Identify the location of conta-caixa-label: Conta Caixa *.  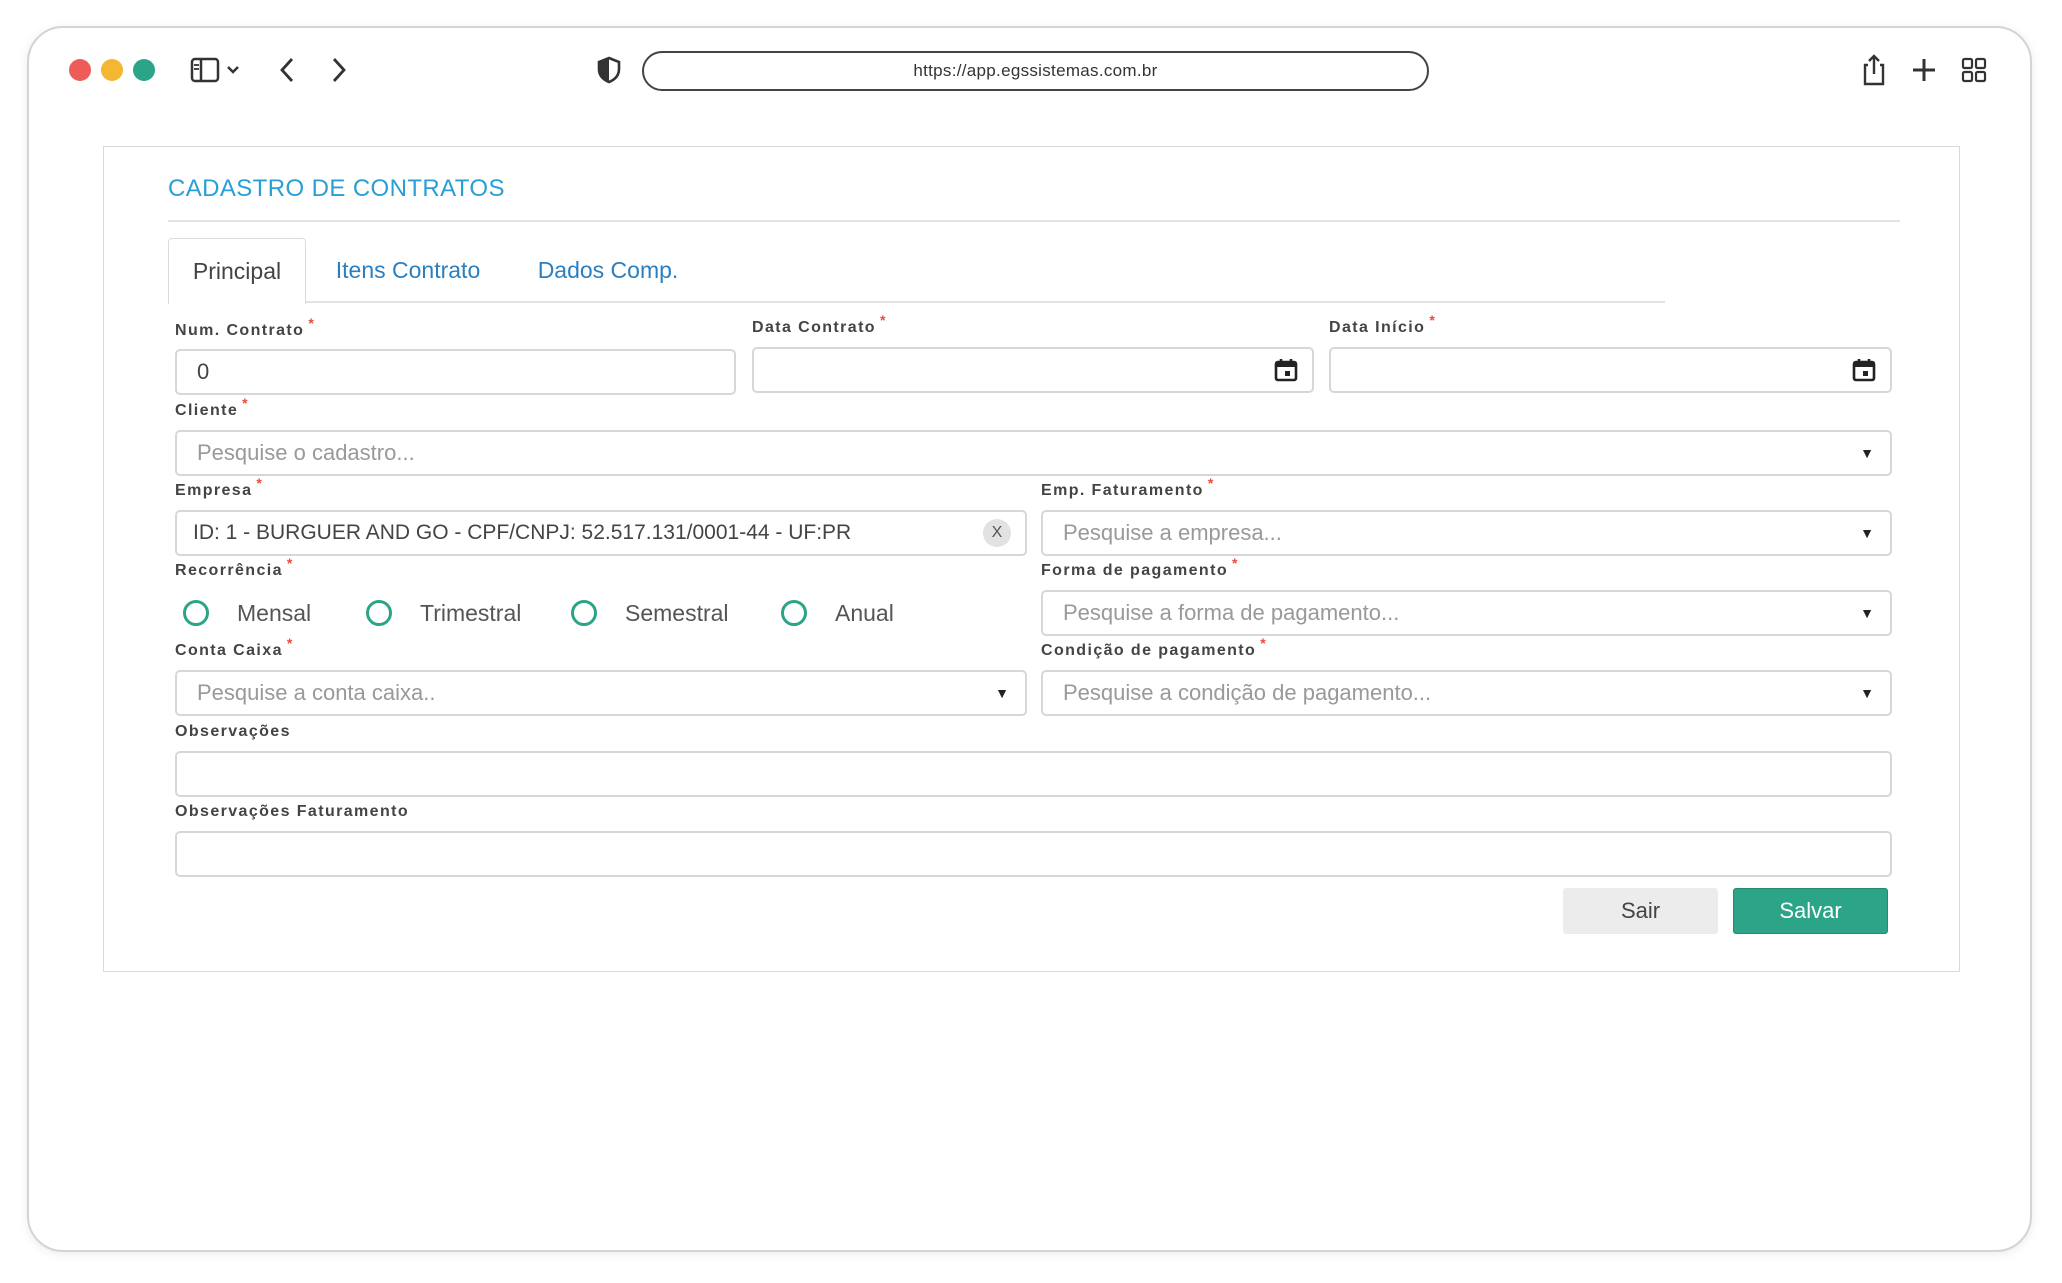
(234, 647).